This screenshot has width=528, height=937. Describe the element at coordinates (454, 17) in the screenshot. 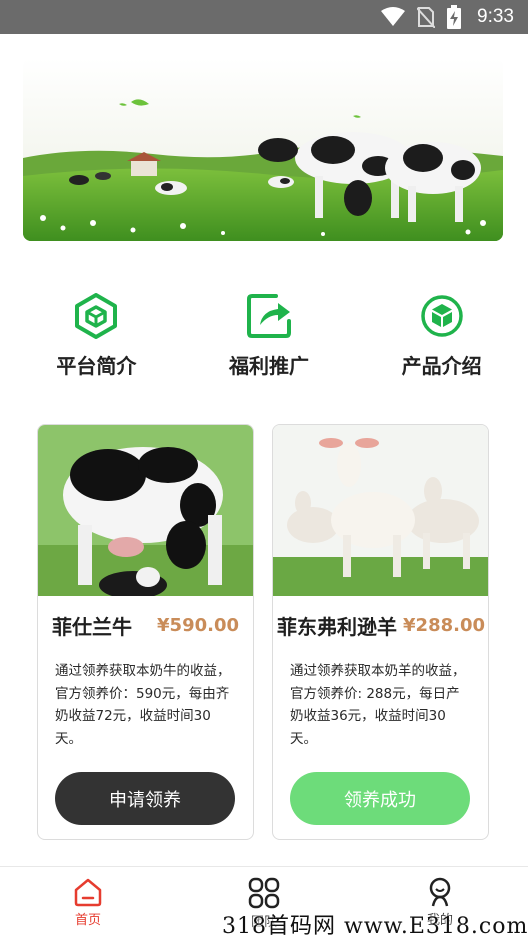

I see `battery-charging-icon` at that location.